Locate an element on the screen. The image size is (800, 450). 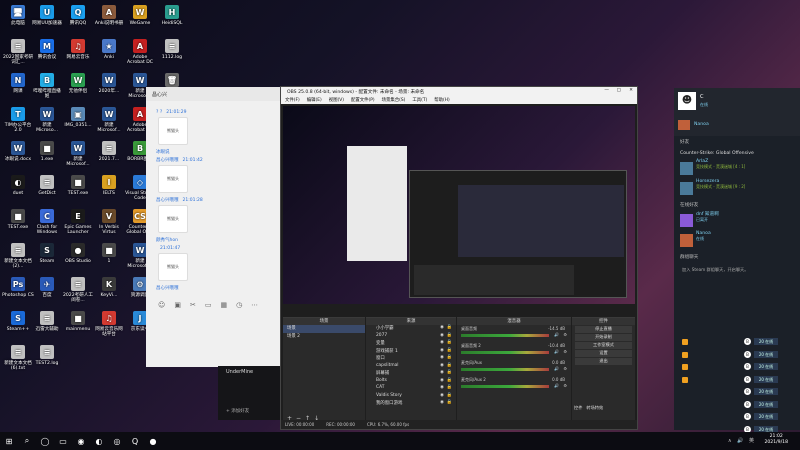
close-icon: ✕ is located at coordinates (631, 90).